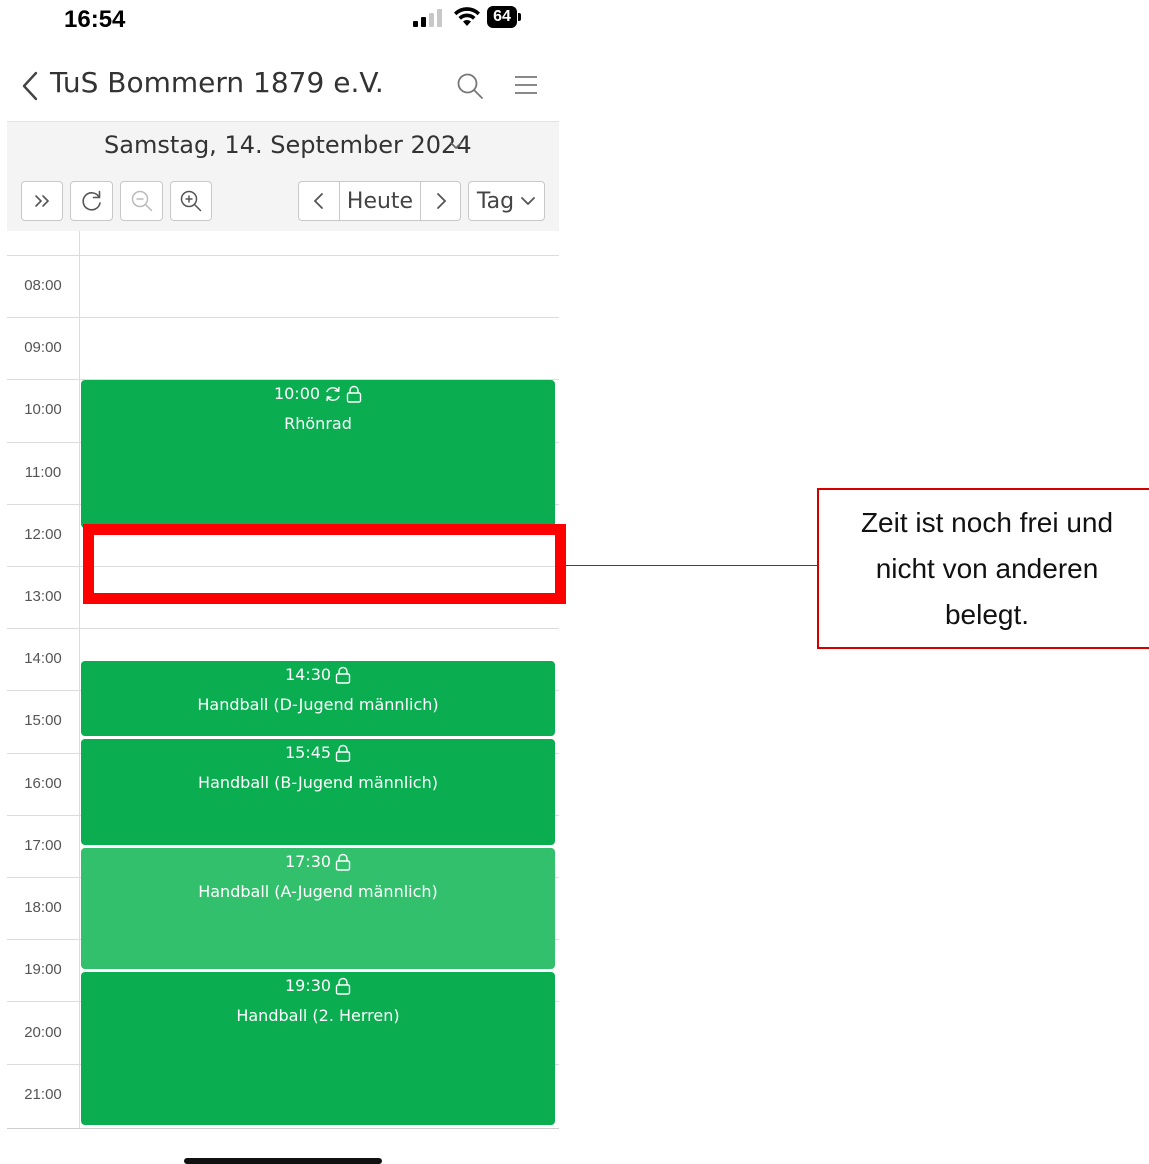 The image size is (1149, 1164). What do you see at coordinates (288, 145) in the screenshot?
I see `date-selector: Samstag, 14. September 2024` at bounding box center [288, 145].